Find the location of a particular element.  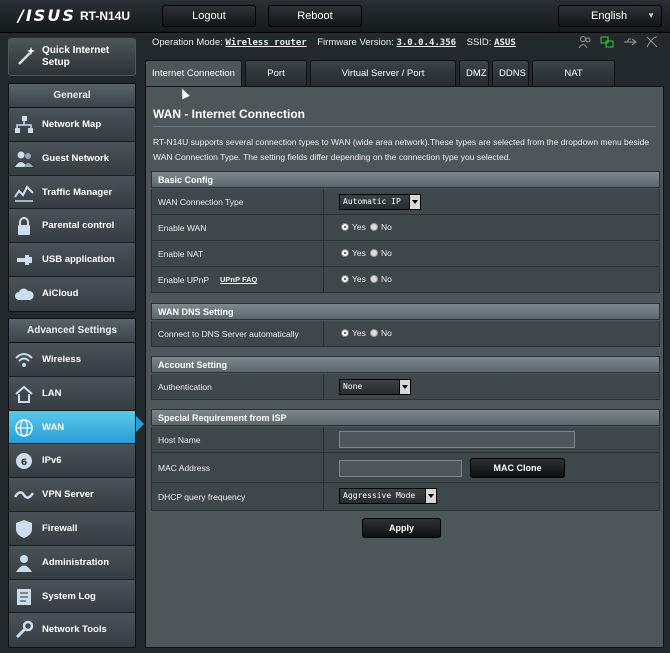

wan-connection-type-select: Automatic IP is located at coordinates (380, 202).